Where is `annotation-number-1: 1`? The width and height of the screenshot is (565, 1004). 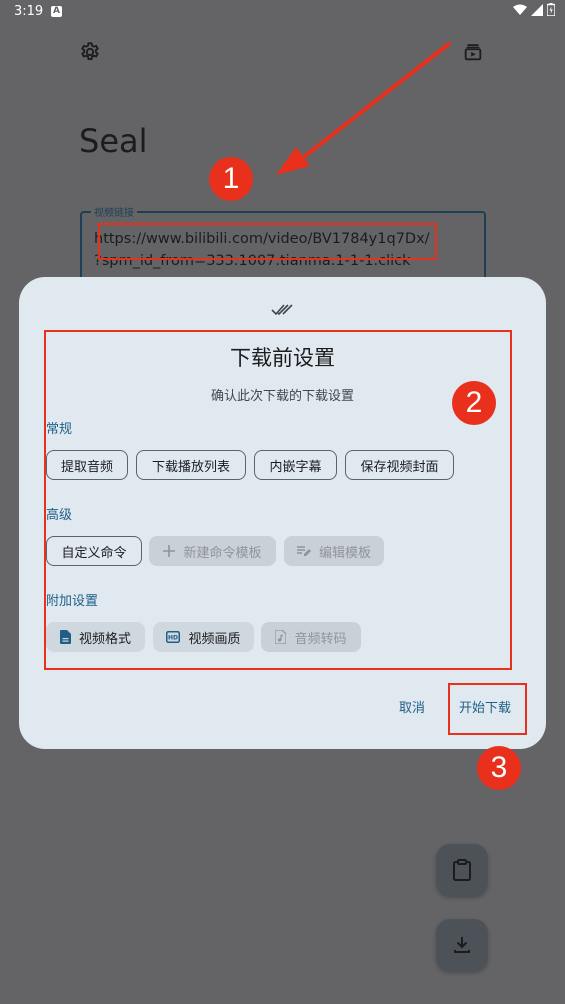 annotation-number-1: 1 is located at coordinates (231, 179).